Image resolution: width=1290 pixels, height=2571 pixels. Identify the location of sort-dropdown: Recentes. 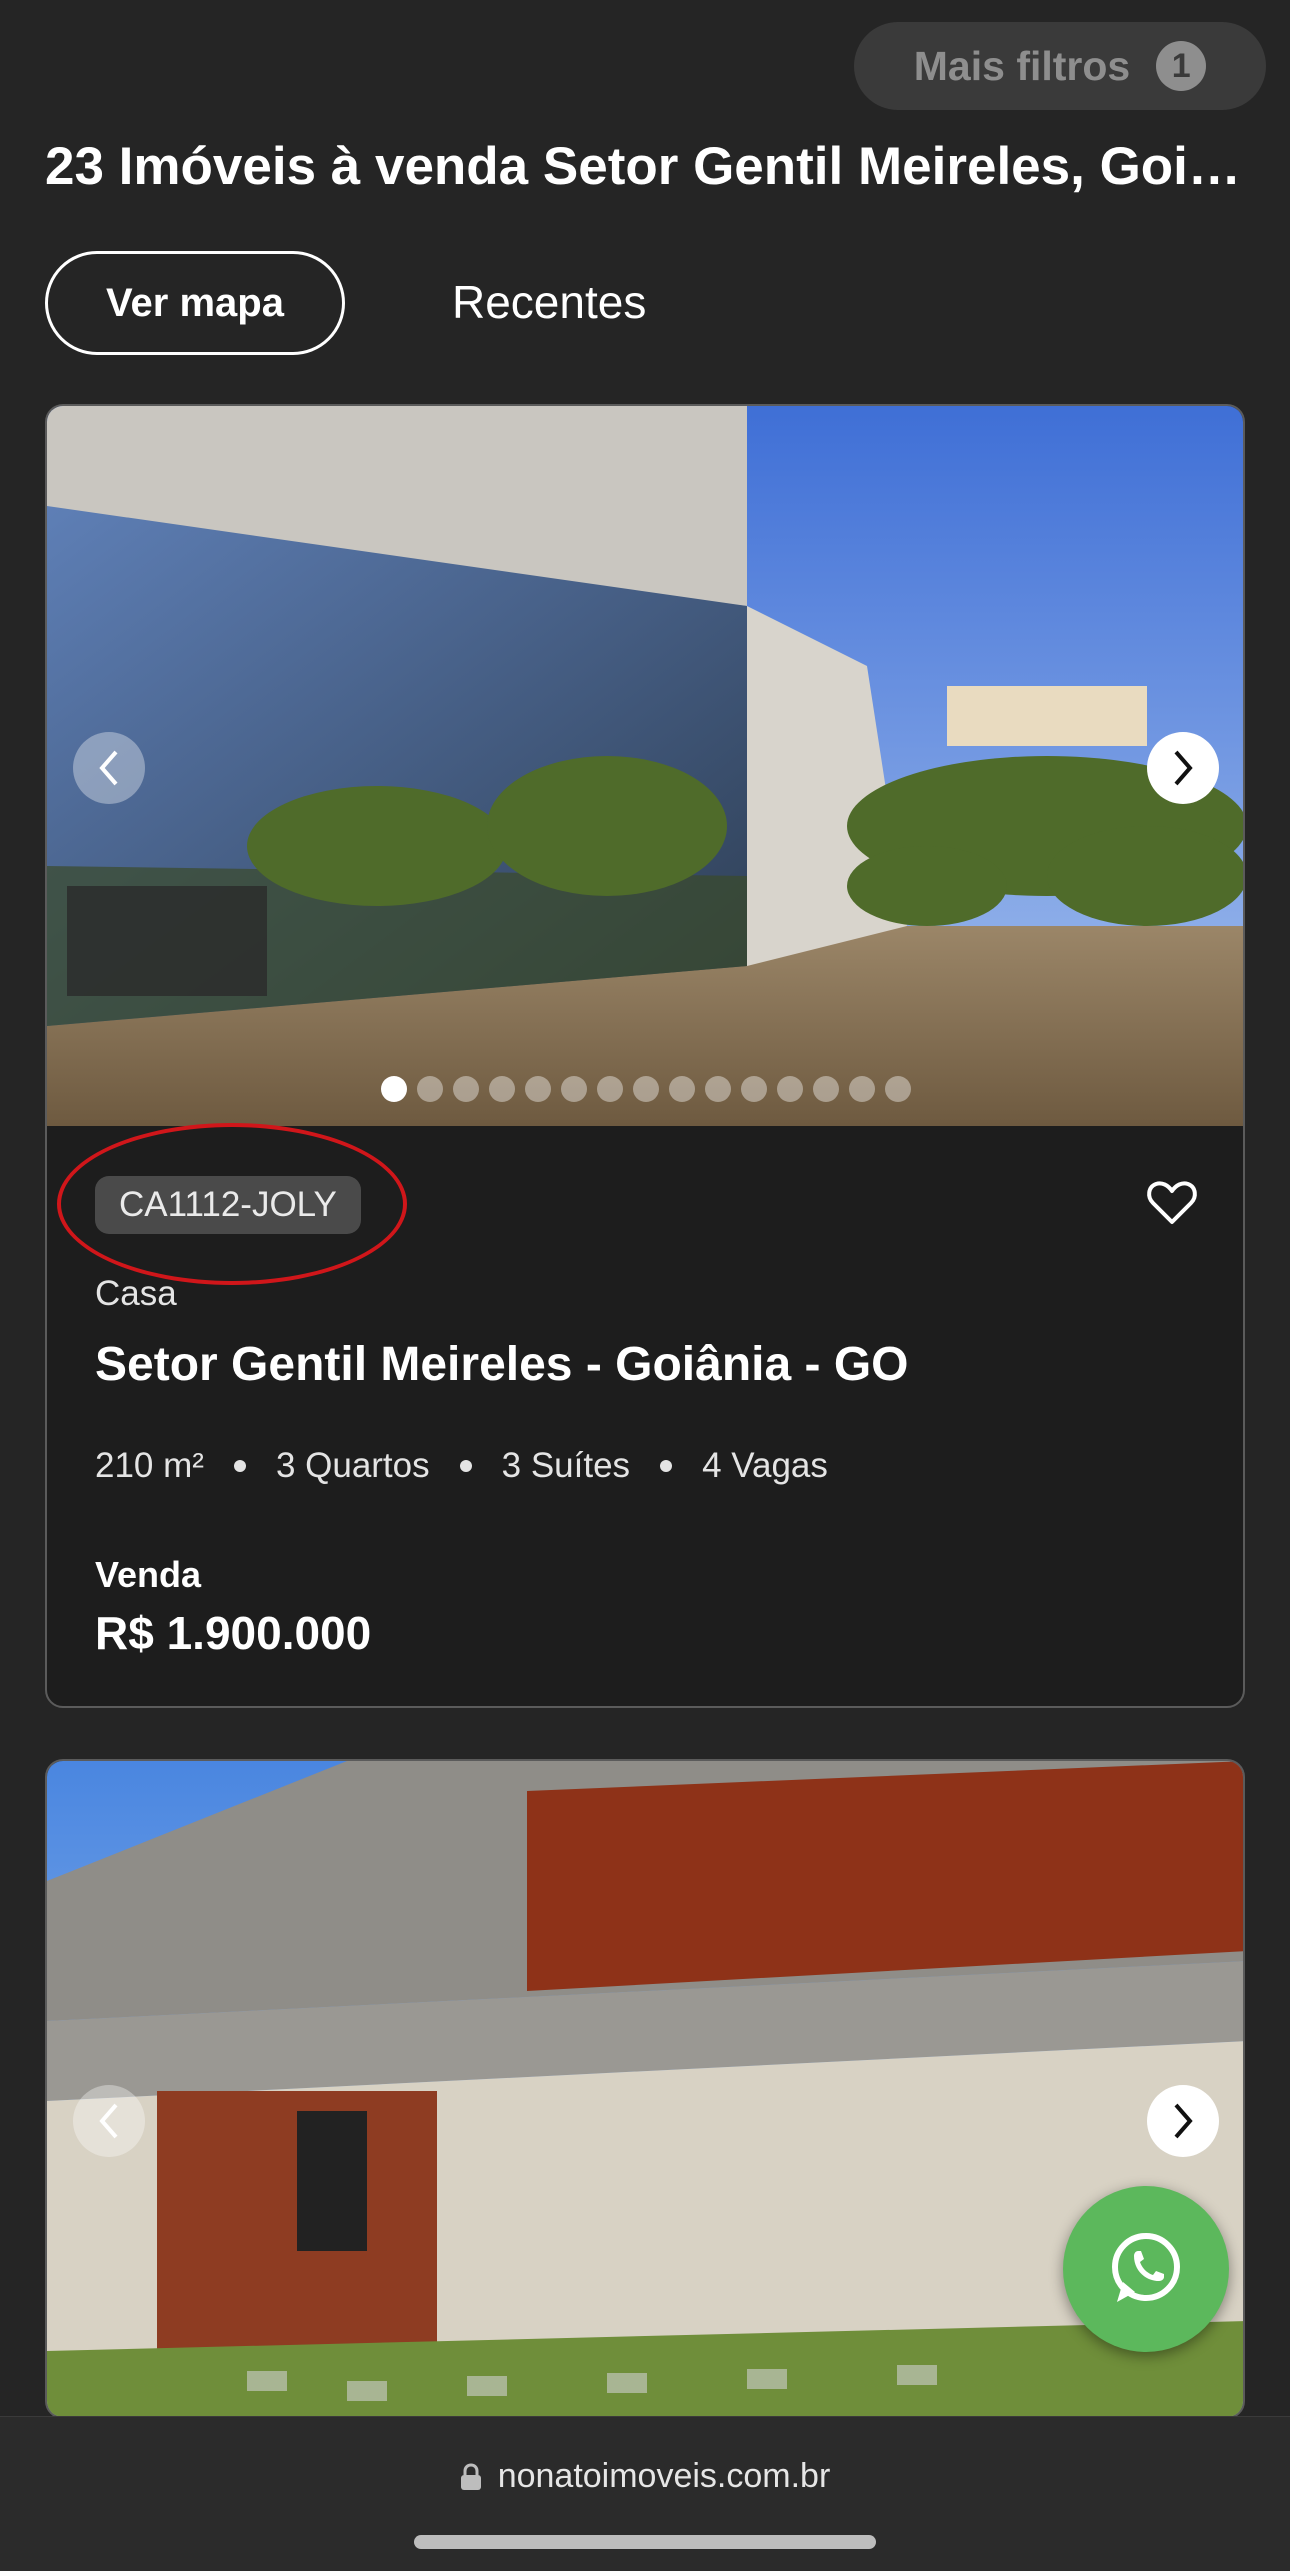
(549, 302).